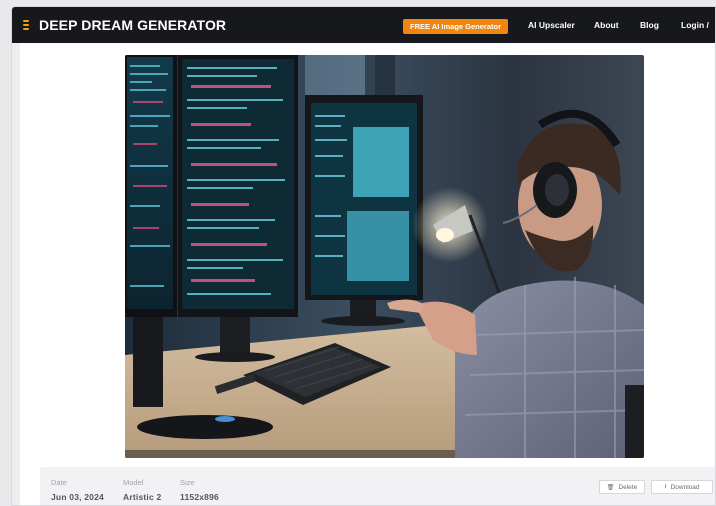  I want to click on delete-button: 🗑 Delete, so click(622, 487).